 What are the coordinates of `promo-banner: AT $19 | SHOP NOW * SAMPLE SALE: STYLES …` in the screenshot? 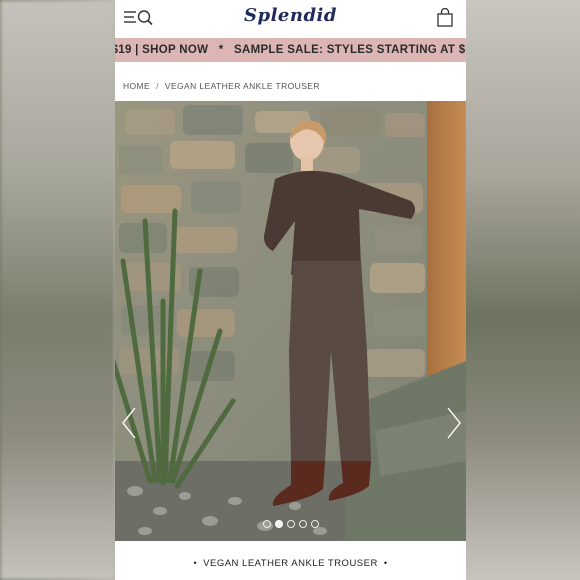 It's located at (290, 50).